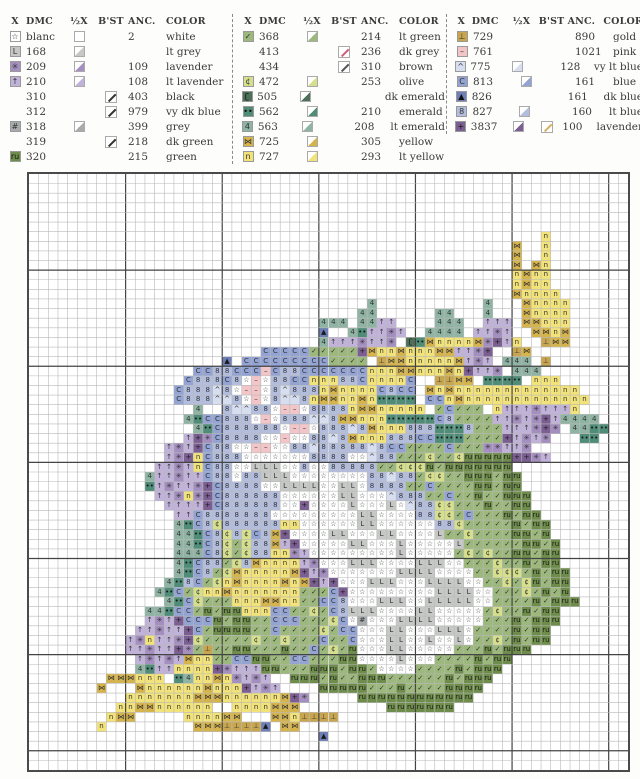 The image size is (640, 779). Describe the element at coordinates (461, 111) in the screenshot. I see `full-stitch-swatch-cell: 8` at that location.